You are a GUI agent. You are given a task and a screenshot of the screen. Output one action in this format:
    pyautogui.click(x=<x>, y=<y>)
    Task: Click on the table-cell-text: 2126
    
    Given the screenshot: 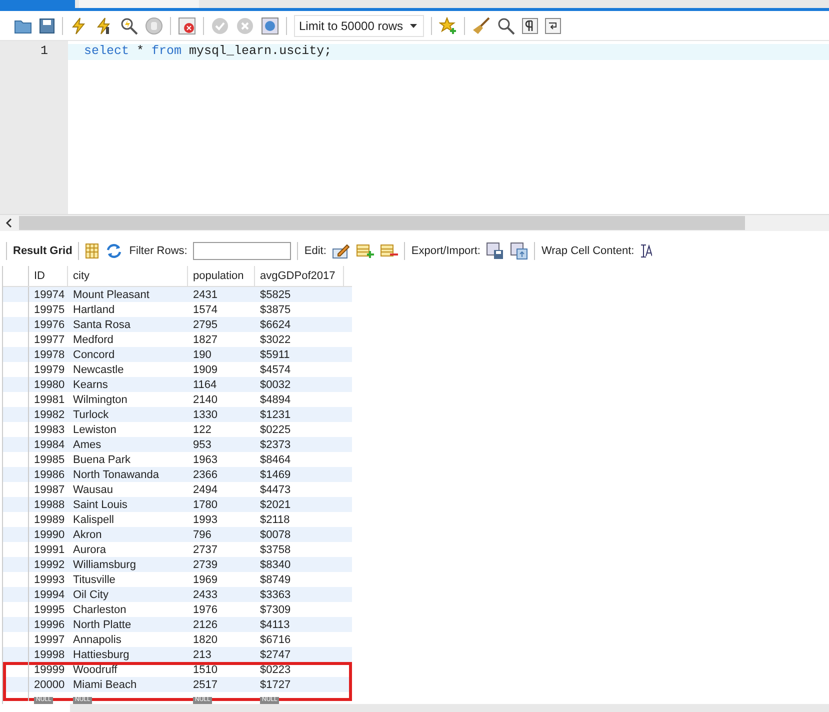 What is the action you would take?
    pyautogui.click(x=205, y=624)
    